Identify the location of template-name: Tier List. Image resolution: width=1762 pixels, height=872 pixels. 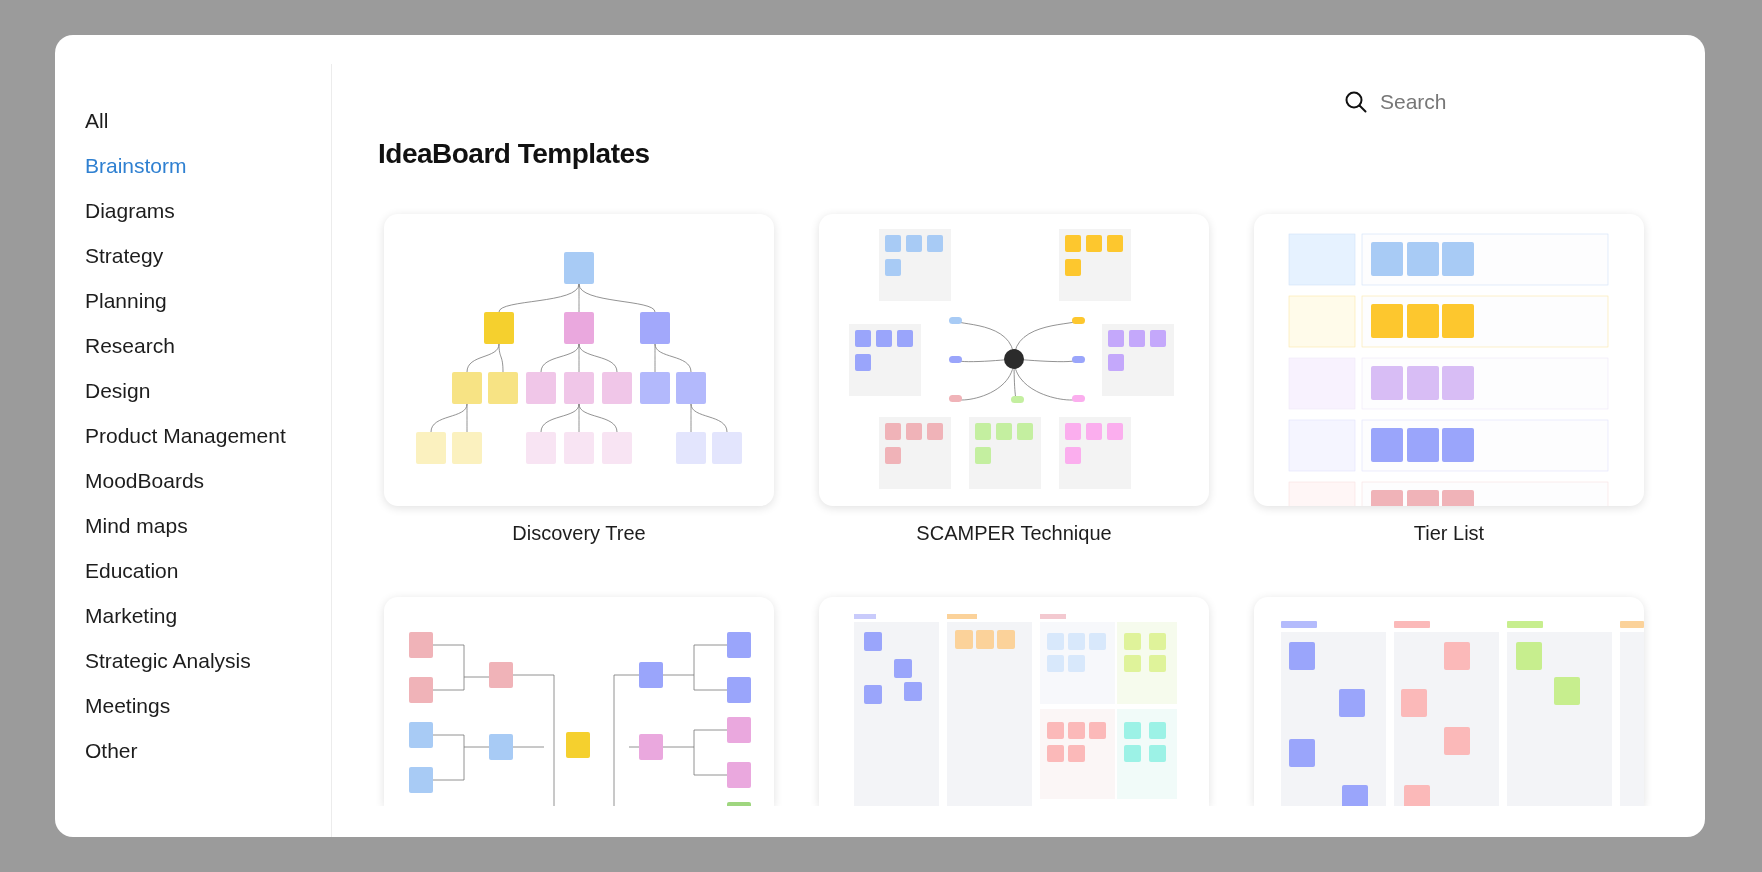
(1449, 533).